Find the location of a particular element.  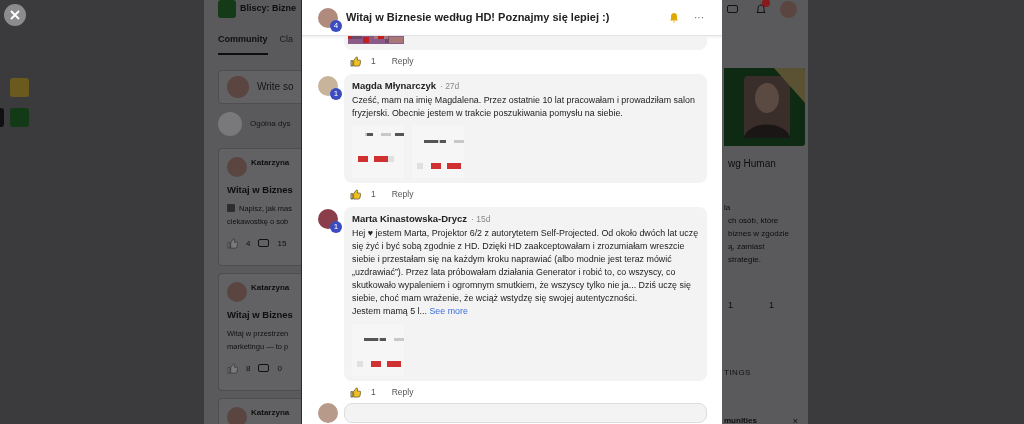

more-button: ··· is located at coordinates (699, 17).